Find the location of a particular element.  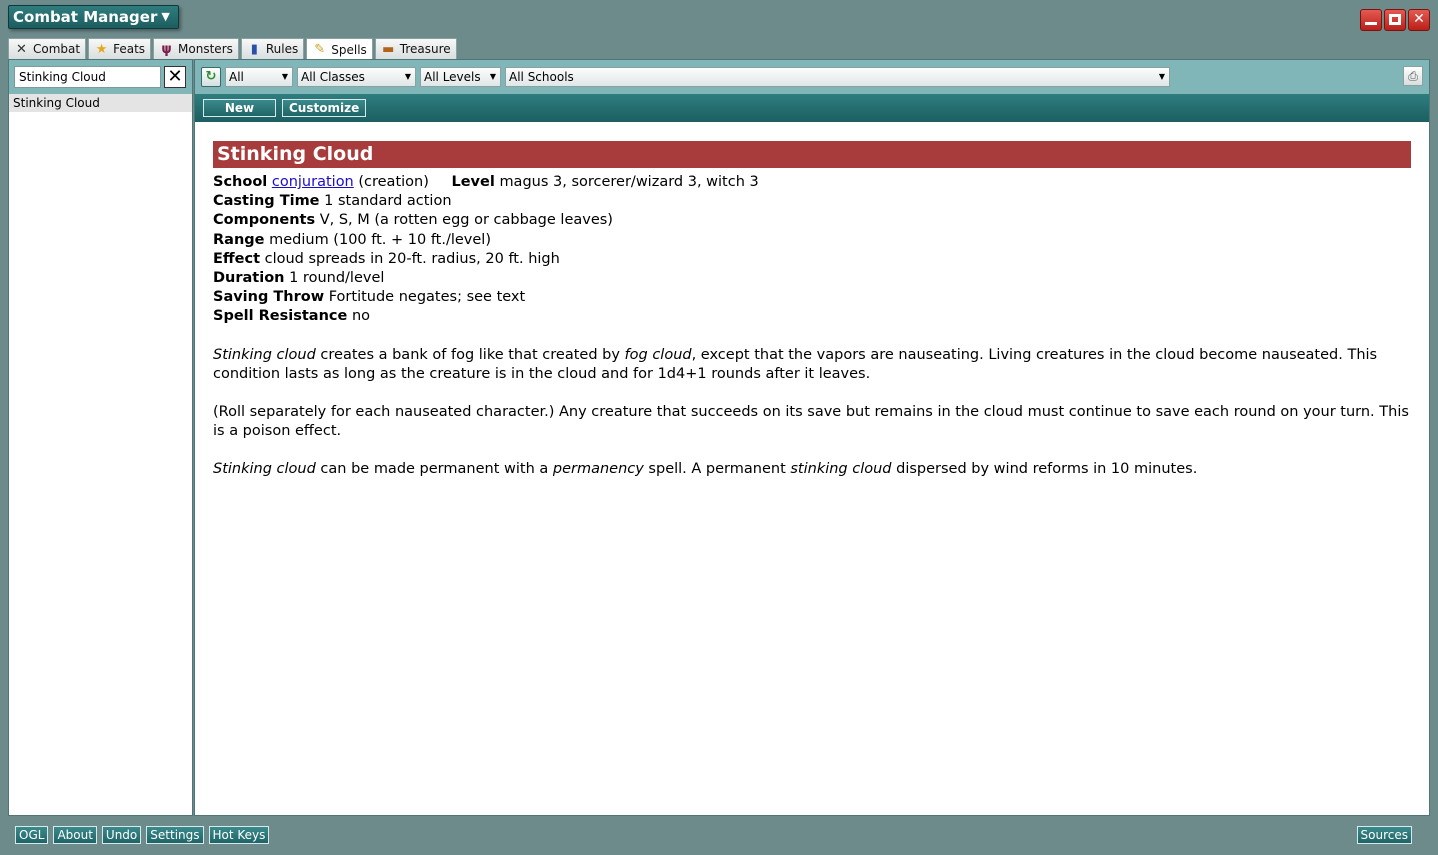

school-link: conjuration is located at coordinates (313, 182).